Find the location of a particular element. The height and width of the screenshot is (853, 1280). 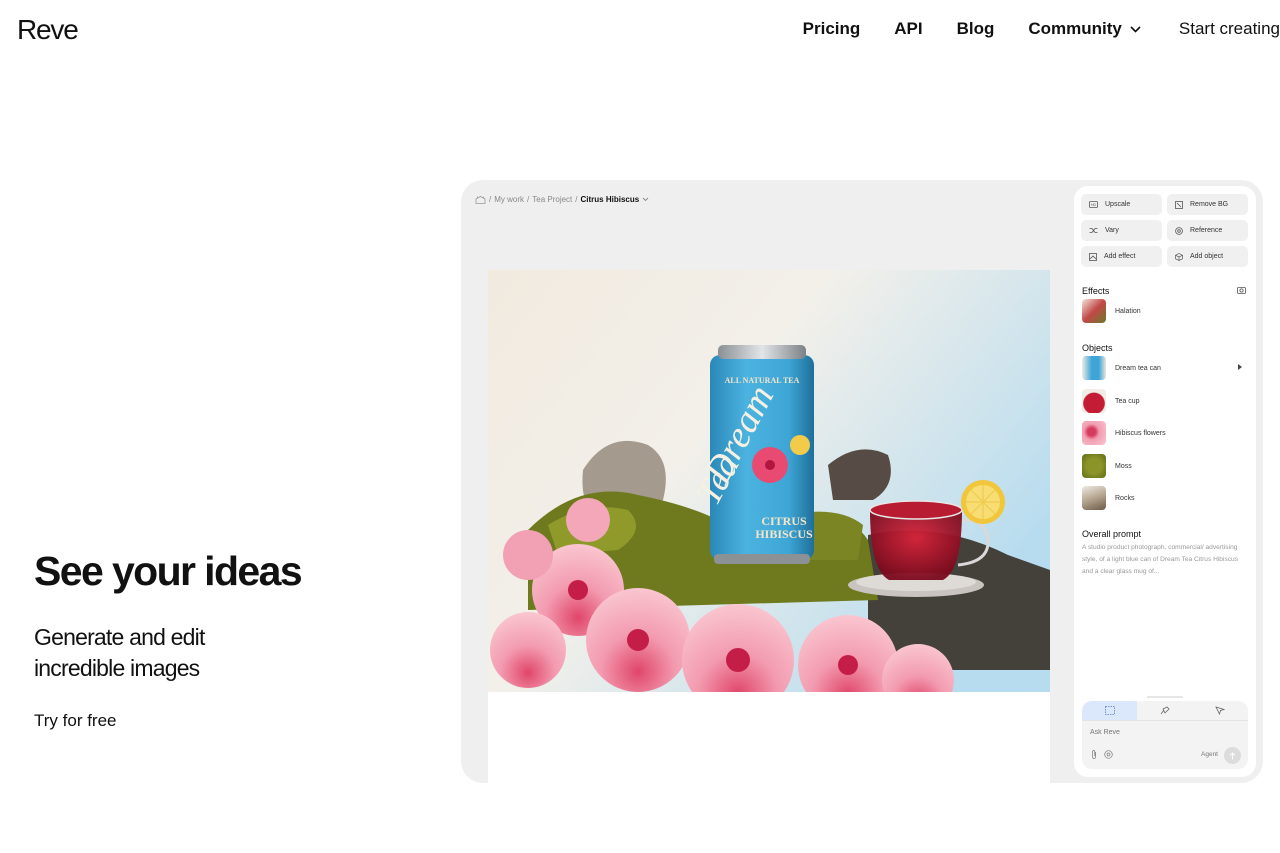

resize-handle is located at coordinates (1165, 697).